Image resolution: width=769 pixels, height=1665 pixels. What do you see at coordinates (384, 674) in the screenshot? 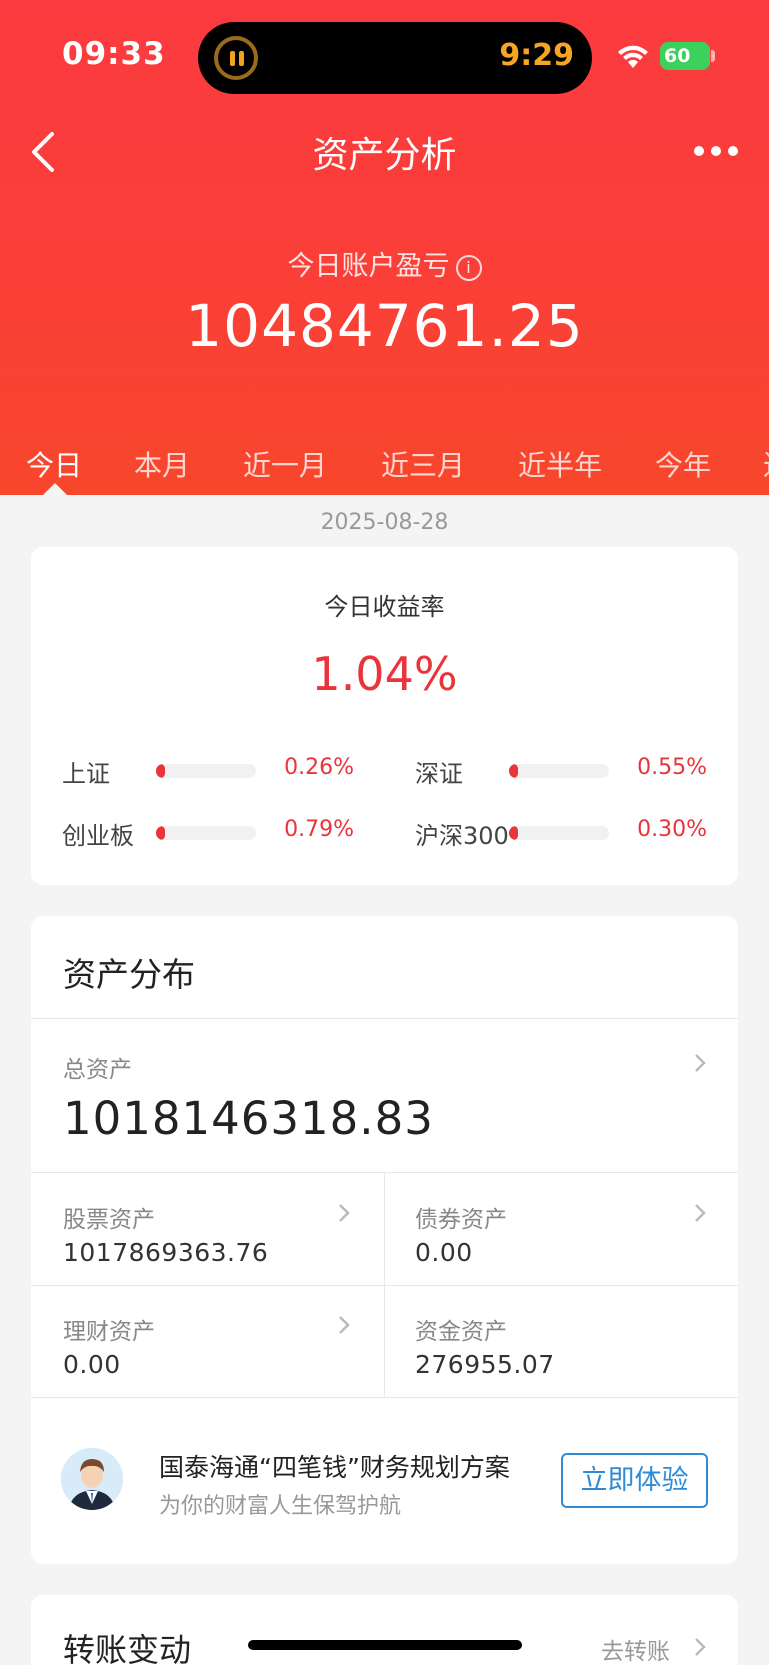
I see `return-rate-value: 1.04%` at bounding box center [384, 674].